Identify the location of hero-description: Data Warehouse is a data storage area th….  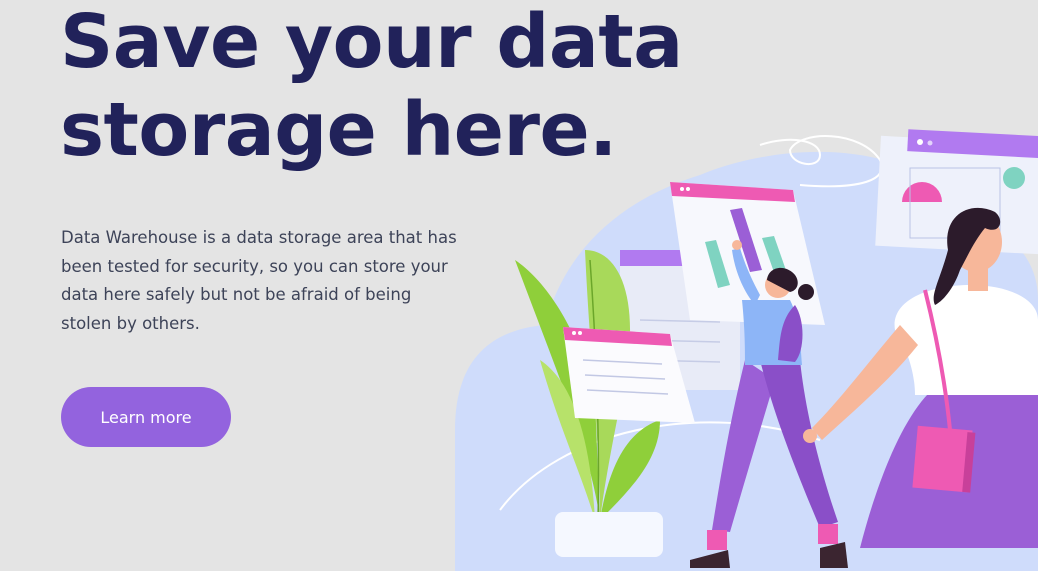
(259, 281).